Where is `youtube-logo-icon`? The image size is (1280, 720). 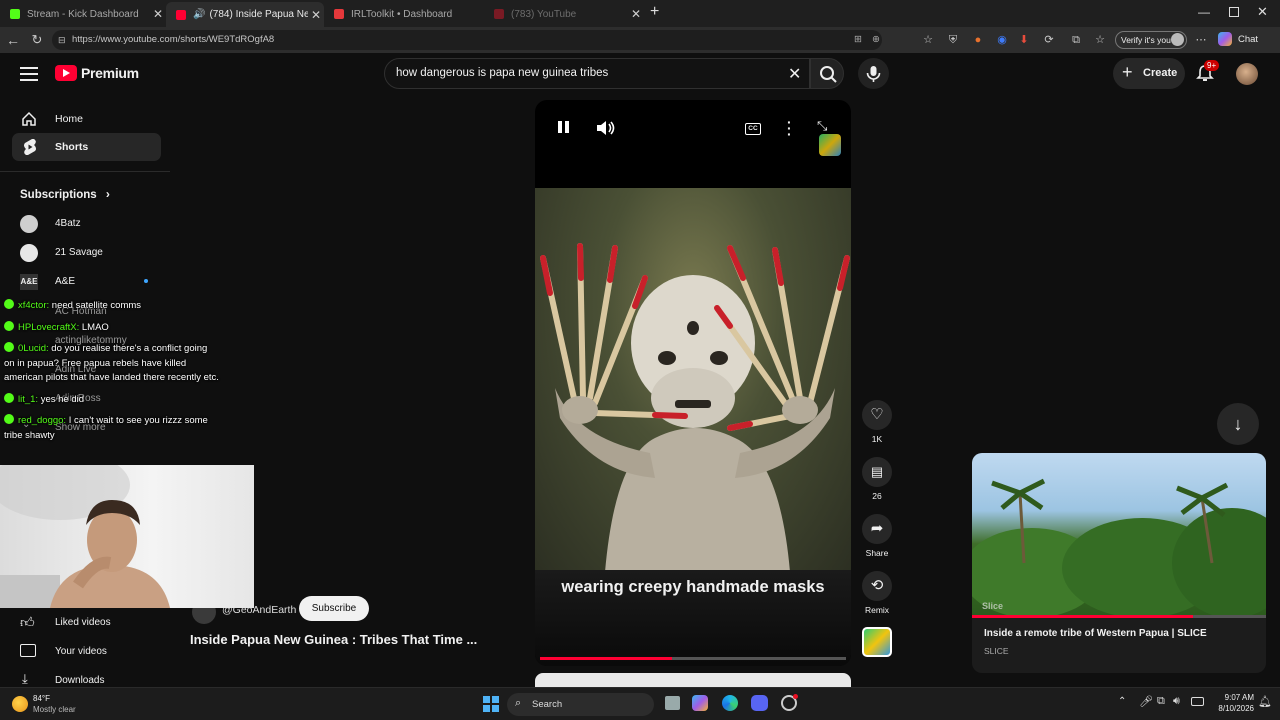
youtube-logo-icon is located at coordinates (66, 73).